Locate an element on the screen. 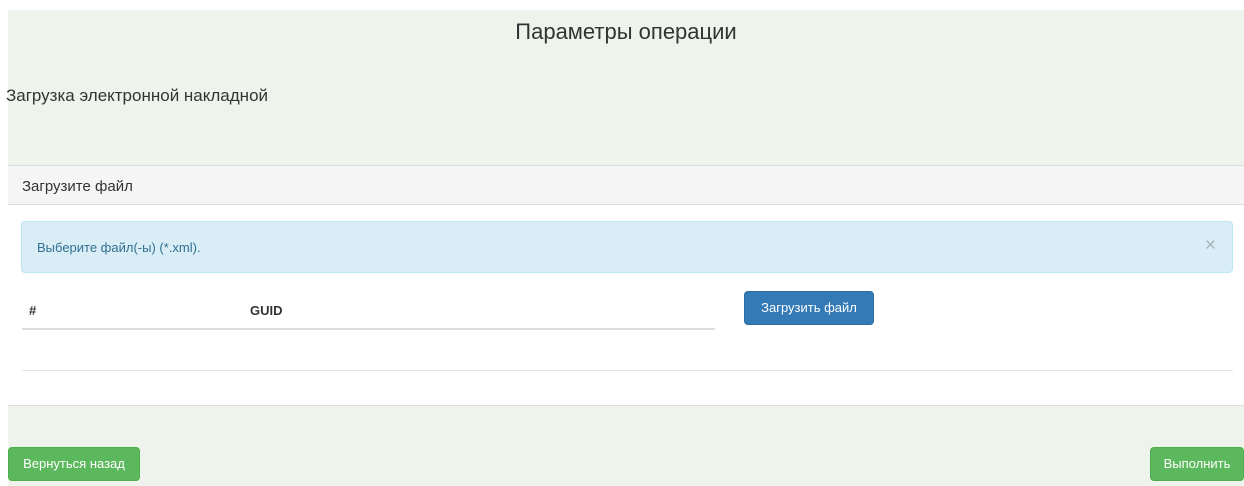 The height and width of the screenshot is (486, 1244). operation-subtitle: Загрузка электронной накладной is located at coordinates (137, 95).